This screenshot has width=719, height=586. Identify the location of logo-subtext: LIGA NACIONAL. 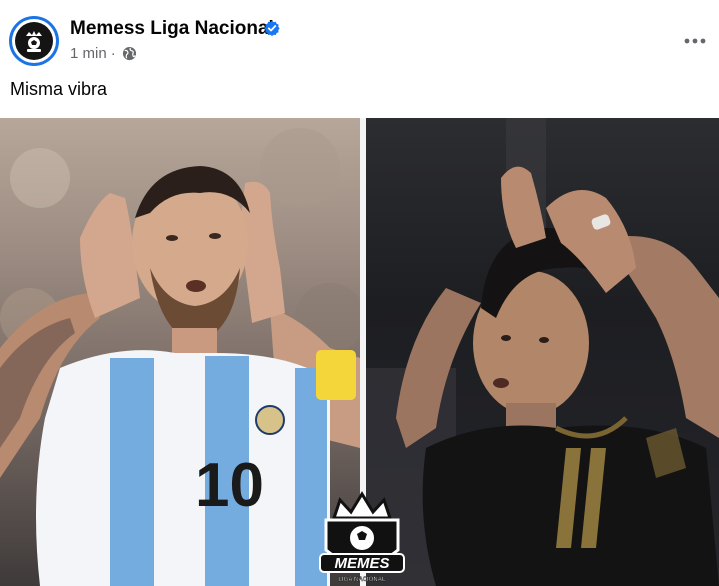
(362, 580).